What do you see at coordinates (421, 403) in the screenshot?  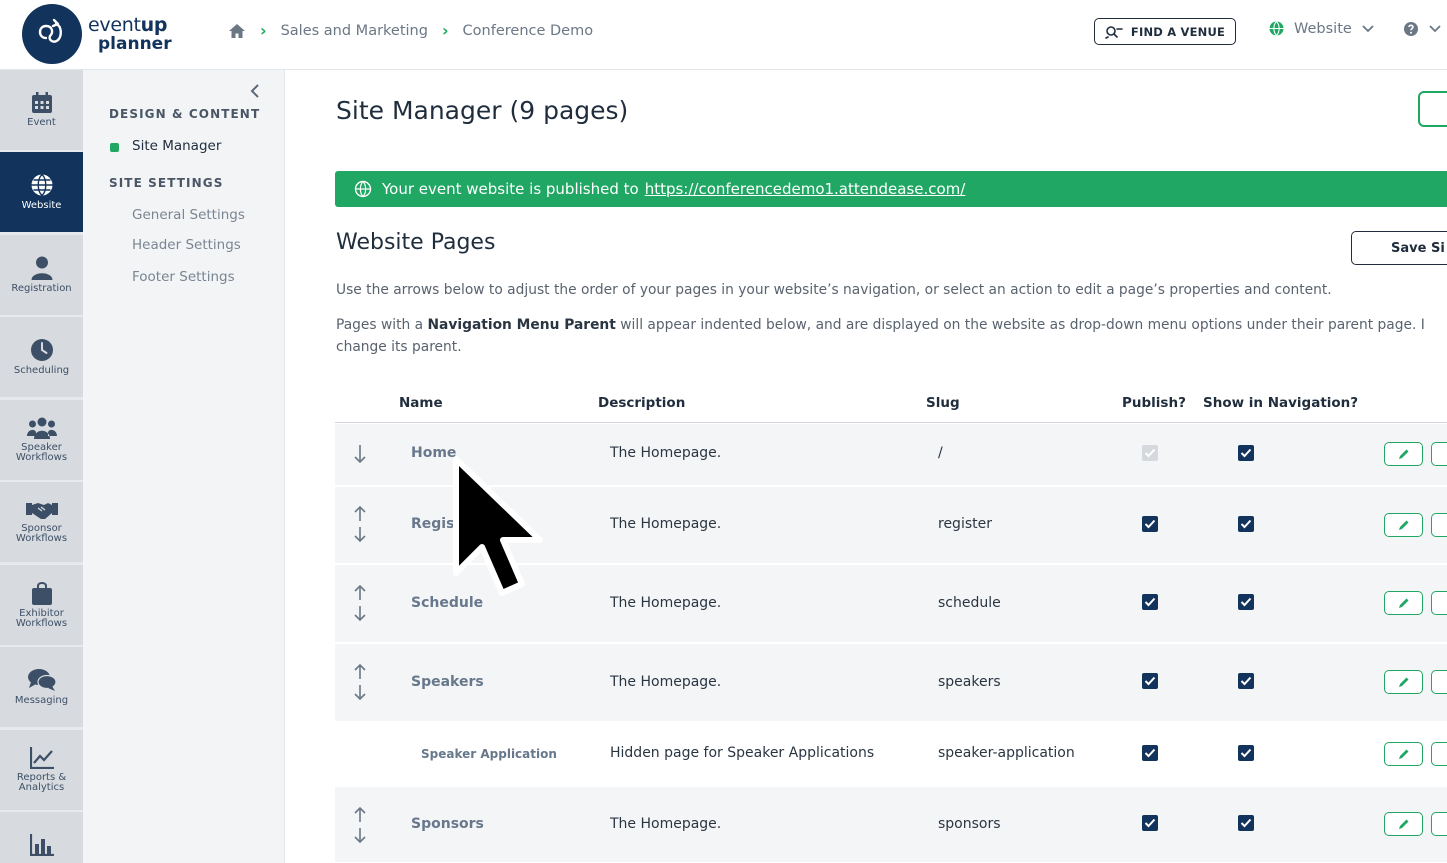 I see `col-header-name: Name` at bounding box center [421, 403].